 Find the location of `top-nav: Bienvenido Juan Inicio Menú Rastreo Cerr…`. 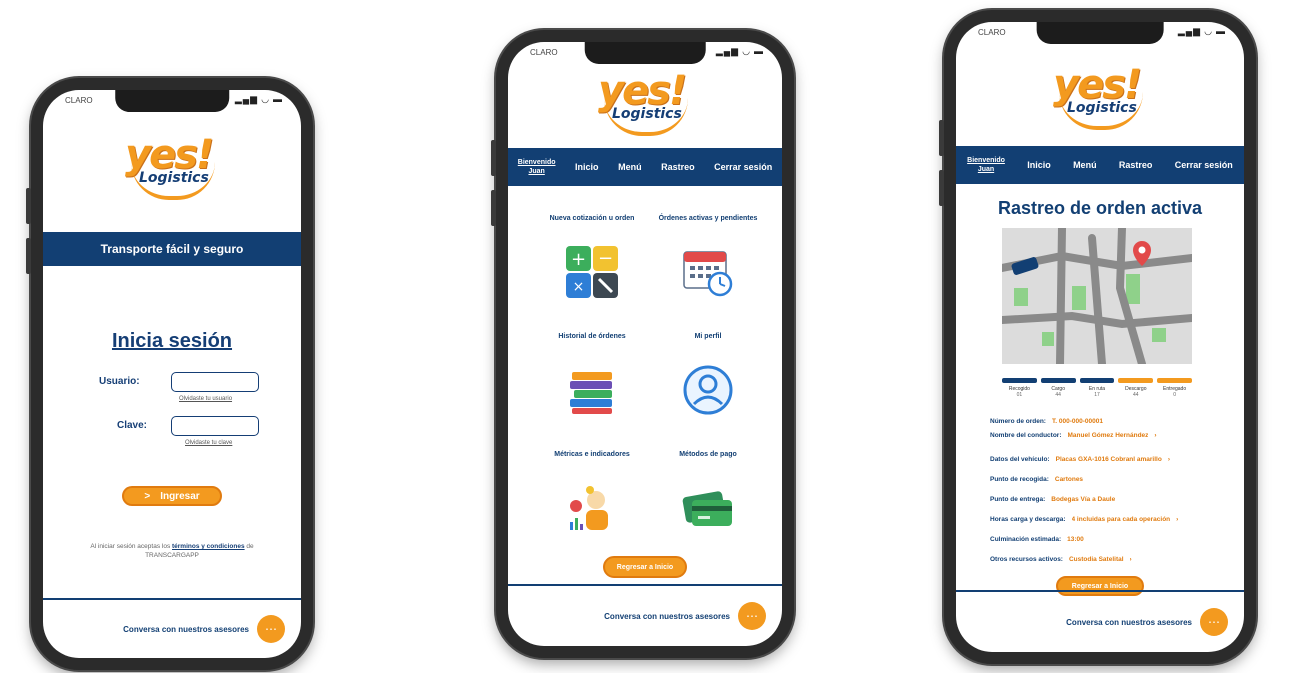

top-nav: Bienvenido Juan Inicio Menú Rastreo Cerr… is located at coordinates (1100, 165).